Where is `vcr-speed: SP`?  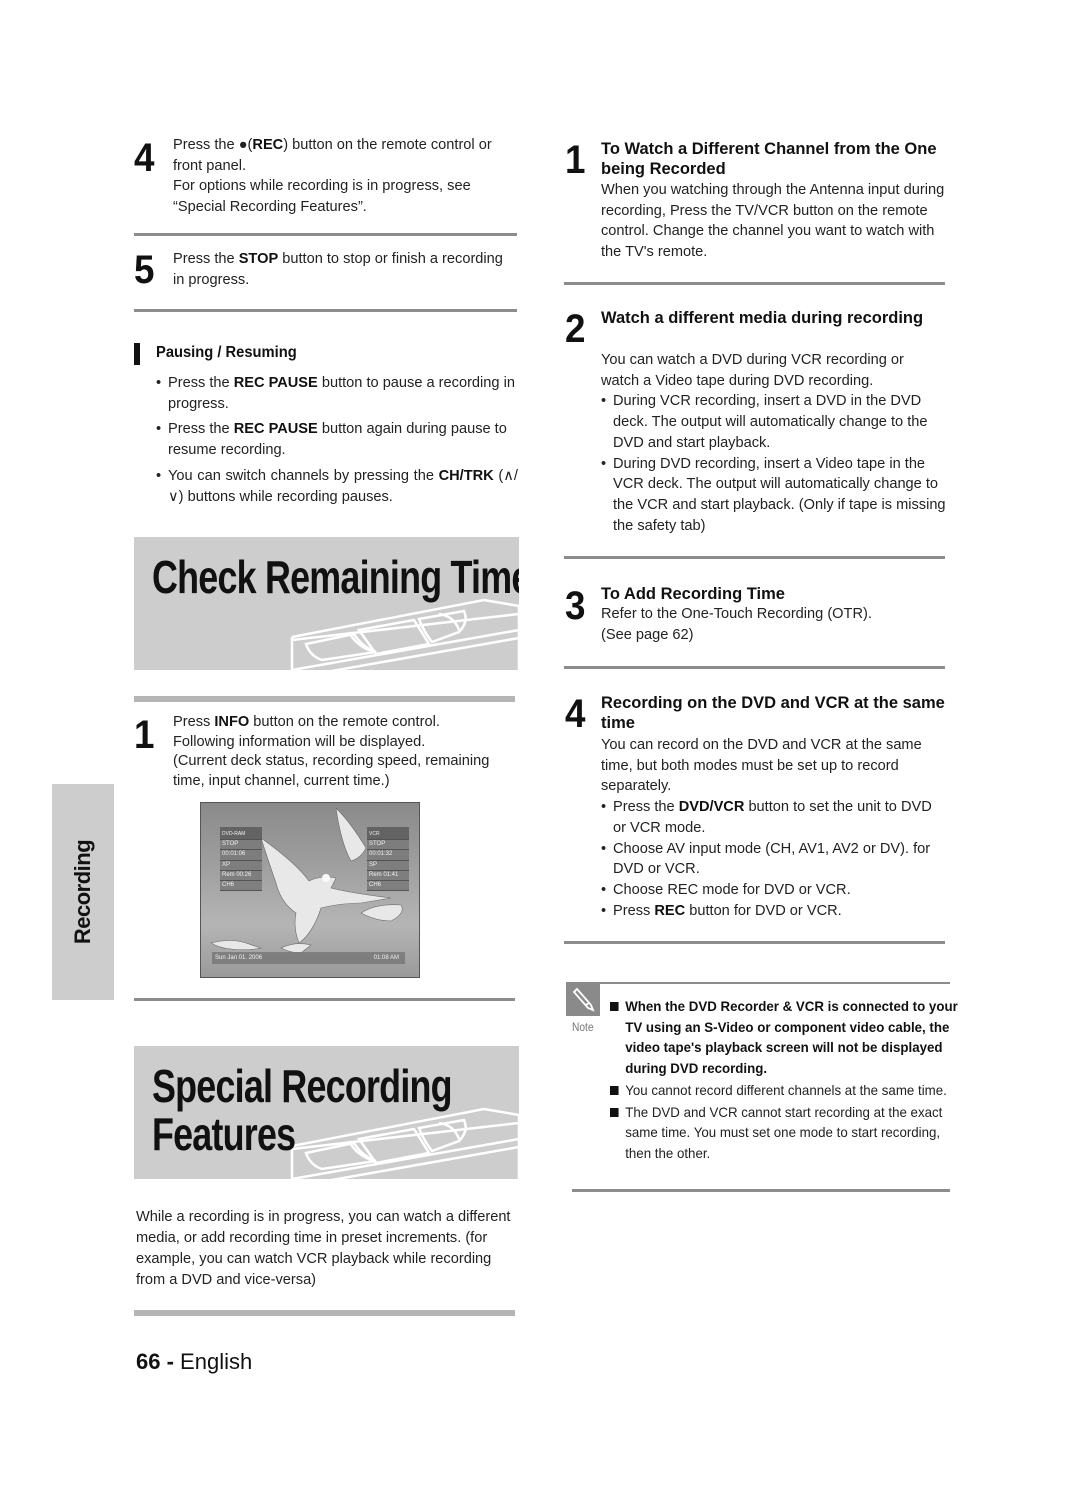
vcr-speed: SP is located at coordinates (388, 865).